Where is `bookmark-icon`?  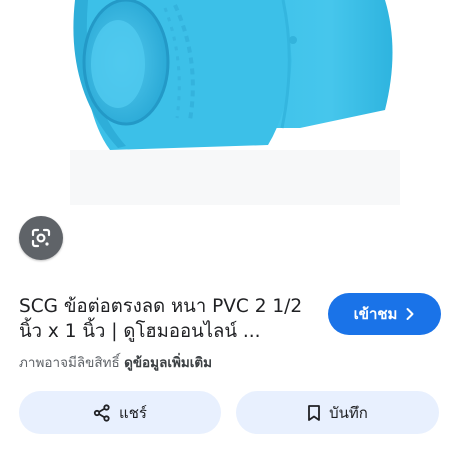 bookmark-icon is located at coordinates (314, 413).